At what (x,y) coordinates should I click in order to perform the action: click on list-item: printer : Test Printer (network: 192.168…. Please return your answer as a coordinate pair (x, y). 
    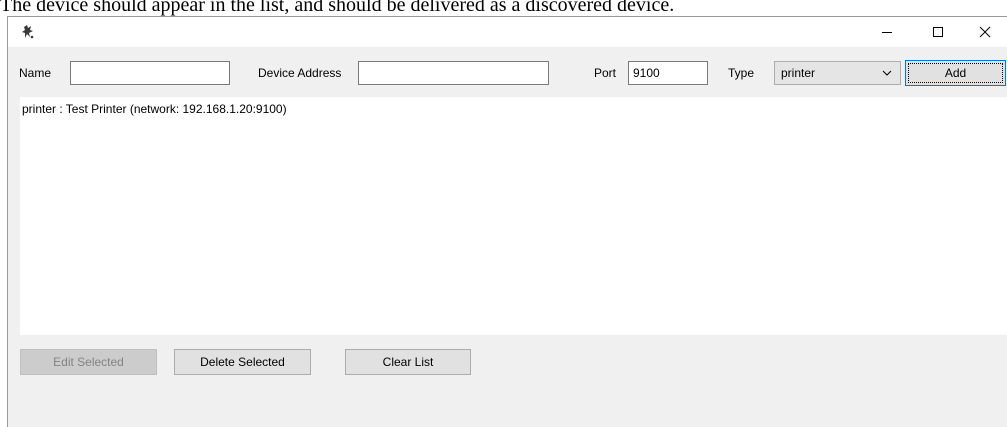
    Looking at the image, I should click on (154, 109).